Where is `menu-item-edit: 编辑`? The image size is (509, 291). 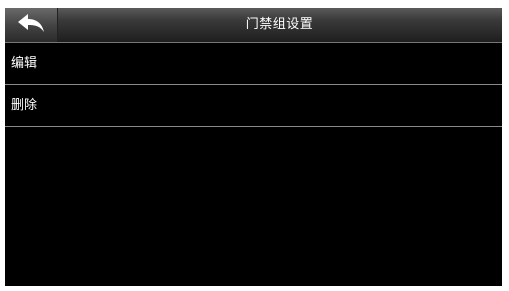 menu-item-edit: 编辑 is located at coordinates (253, 64).